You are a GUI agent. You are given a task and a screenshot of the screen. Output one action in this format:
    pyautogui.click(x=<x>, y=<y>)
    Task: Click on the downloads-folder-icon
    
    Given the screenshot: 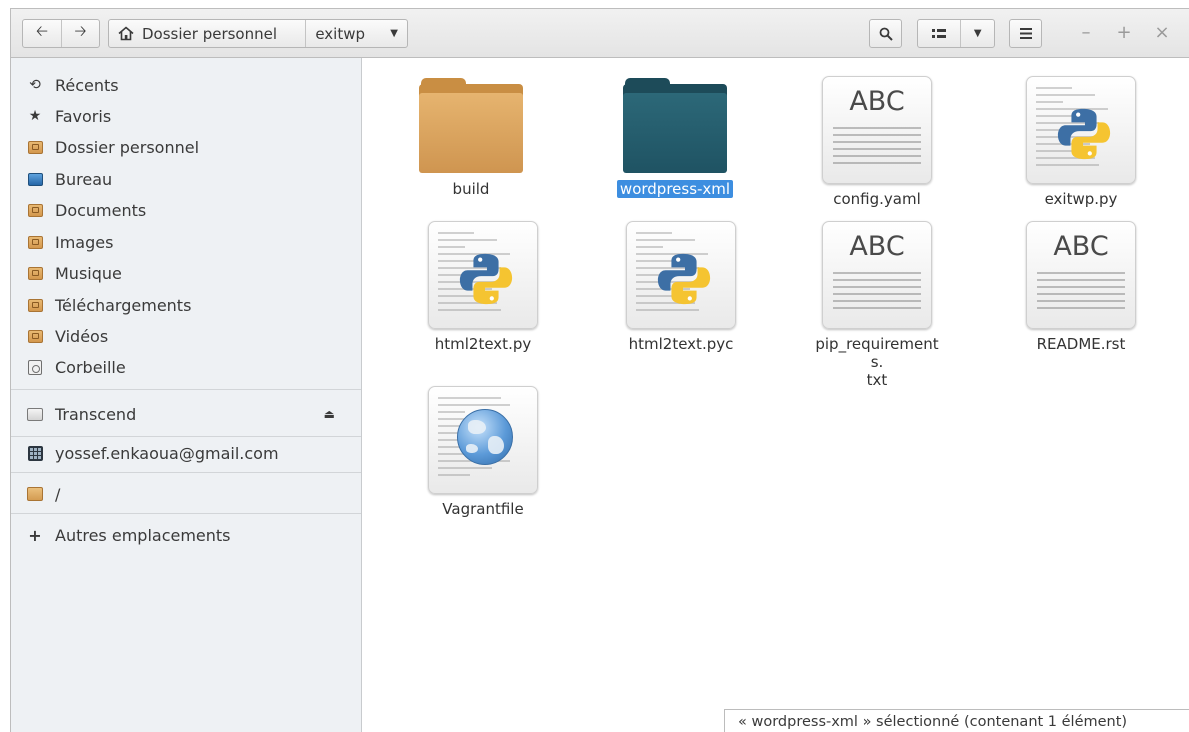 What is the action you would take?
    pyautogui.click(x=35, y=305)
    